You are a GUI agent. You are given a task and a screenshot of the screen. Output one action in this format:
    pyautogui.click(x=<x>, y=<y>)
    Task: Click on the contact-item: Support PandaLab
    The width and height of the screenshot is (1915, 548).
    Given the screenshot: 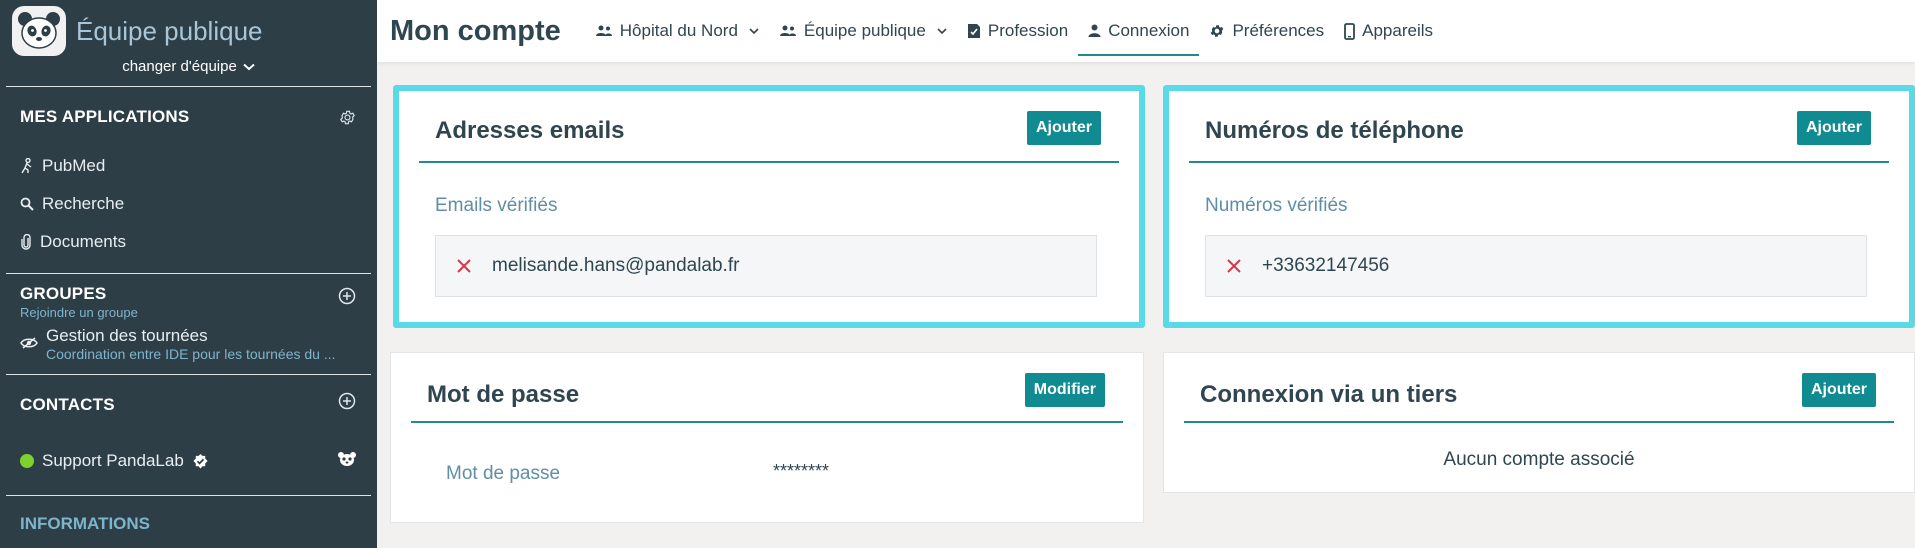 What is the action you would take?
    pyautogui.click(x=188, y=461)
    